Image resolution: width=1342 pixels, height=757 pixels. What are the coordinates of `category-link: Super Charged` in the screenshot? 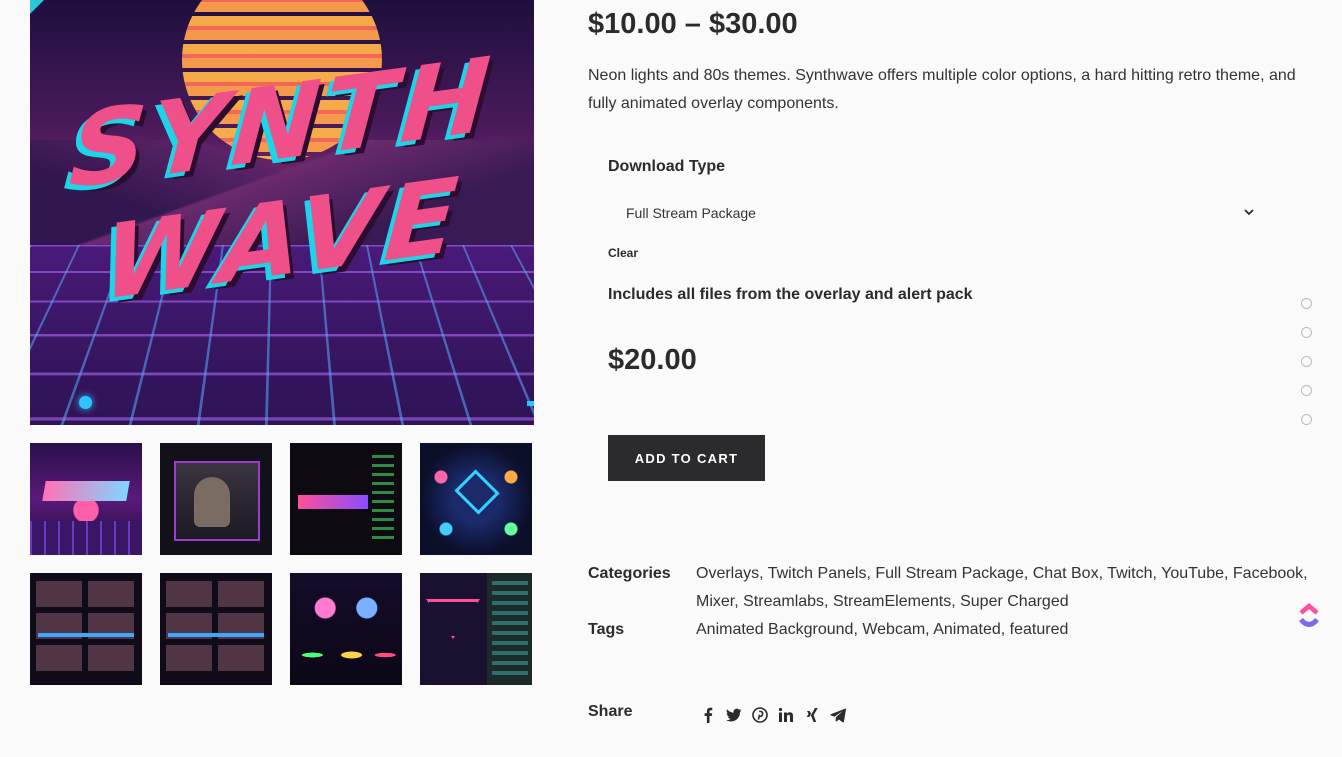 It's located at (1014, 601).